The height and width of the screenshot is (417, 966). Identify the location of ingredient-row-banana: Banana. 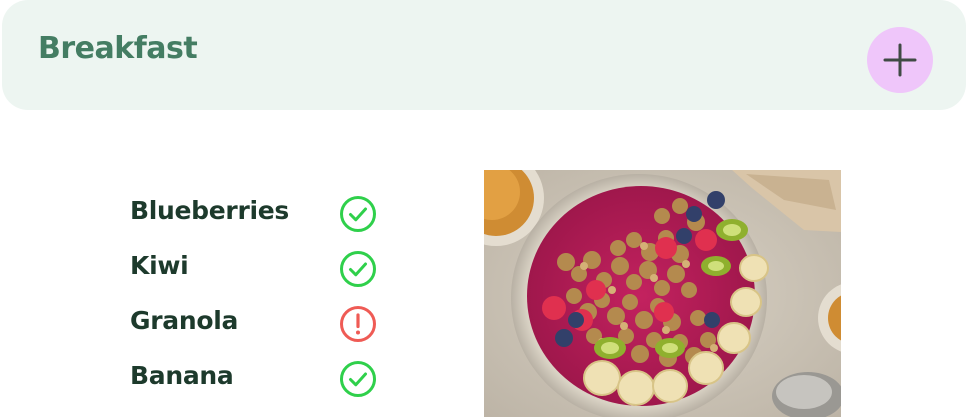
(260, 380).